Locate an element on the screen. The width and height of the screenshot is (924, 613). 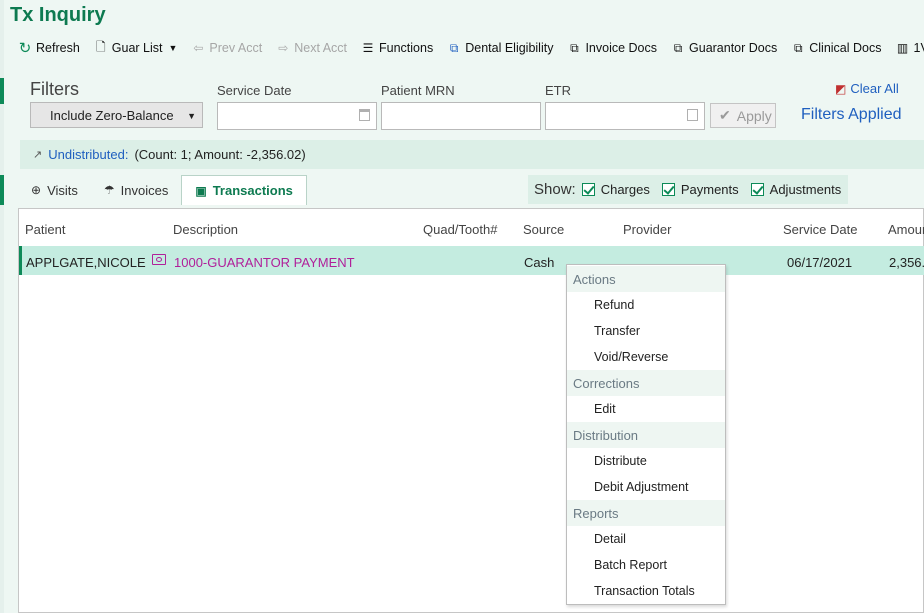
prev-acct-button: ⇦ Prev Acct is located at coordinates (226, 48).